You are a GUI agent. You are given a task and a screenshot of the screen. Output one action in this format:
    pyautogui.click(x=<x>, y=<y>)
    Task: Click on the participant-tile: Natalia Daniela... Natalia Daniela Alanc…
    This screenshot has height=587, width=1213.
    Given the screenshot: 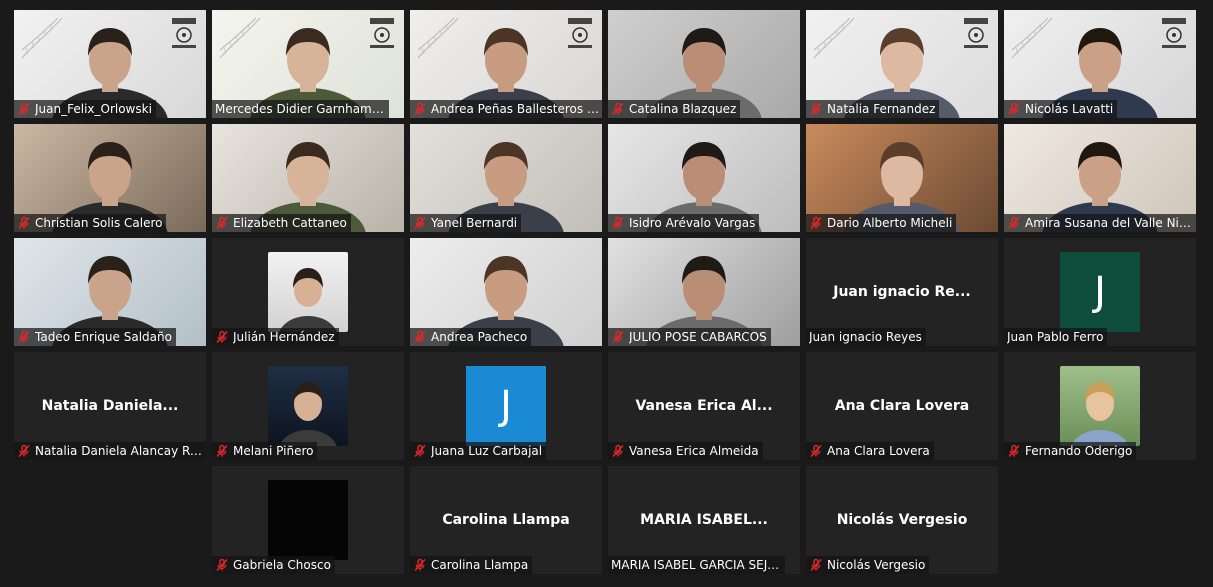 What is the action you would take?
    pyautogui.click(x=110, y=406)
    